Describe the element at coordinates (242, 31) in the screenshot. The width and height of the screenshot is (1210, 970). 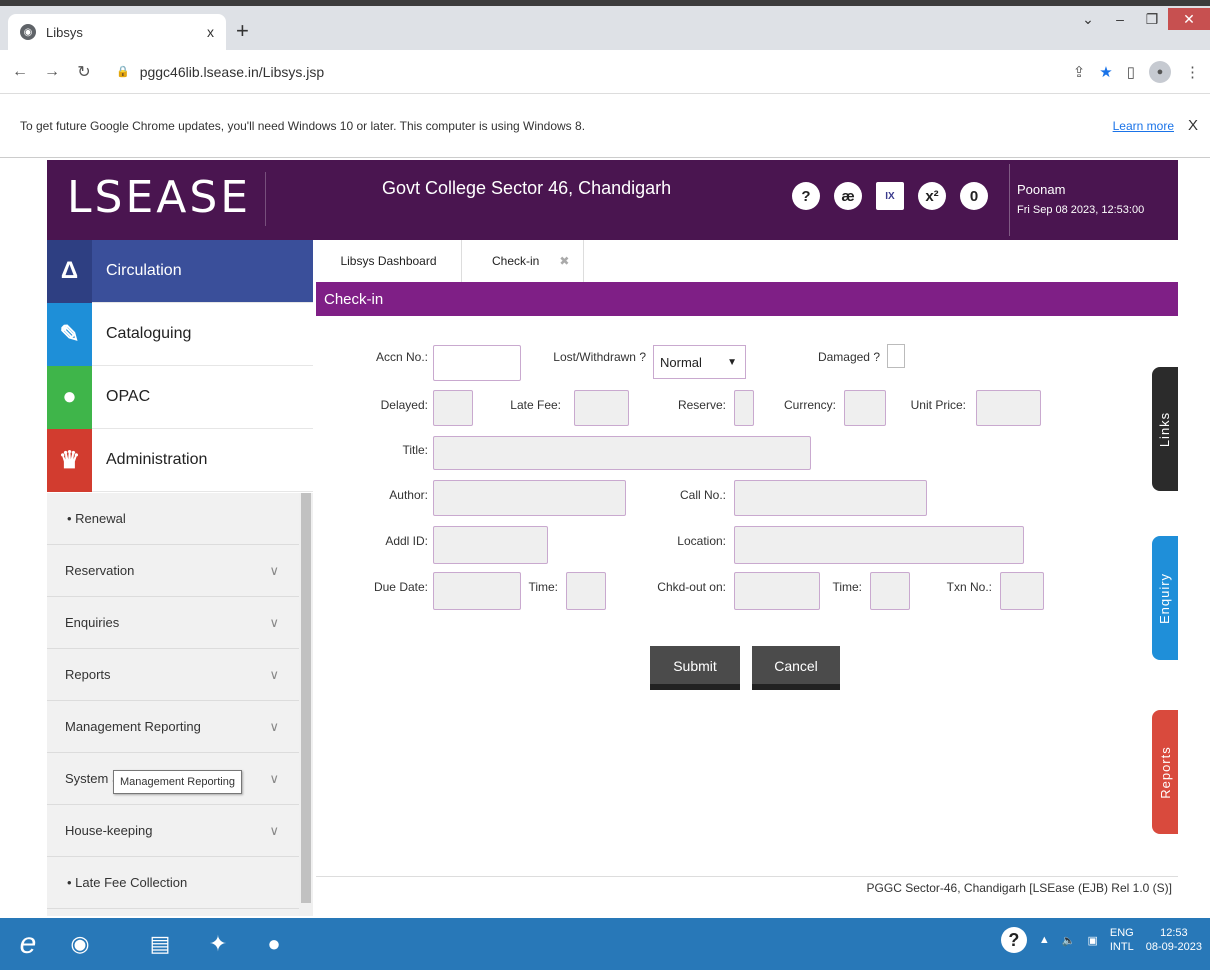
I see `new-tab-button: +` at that location.